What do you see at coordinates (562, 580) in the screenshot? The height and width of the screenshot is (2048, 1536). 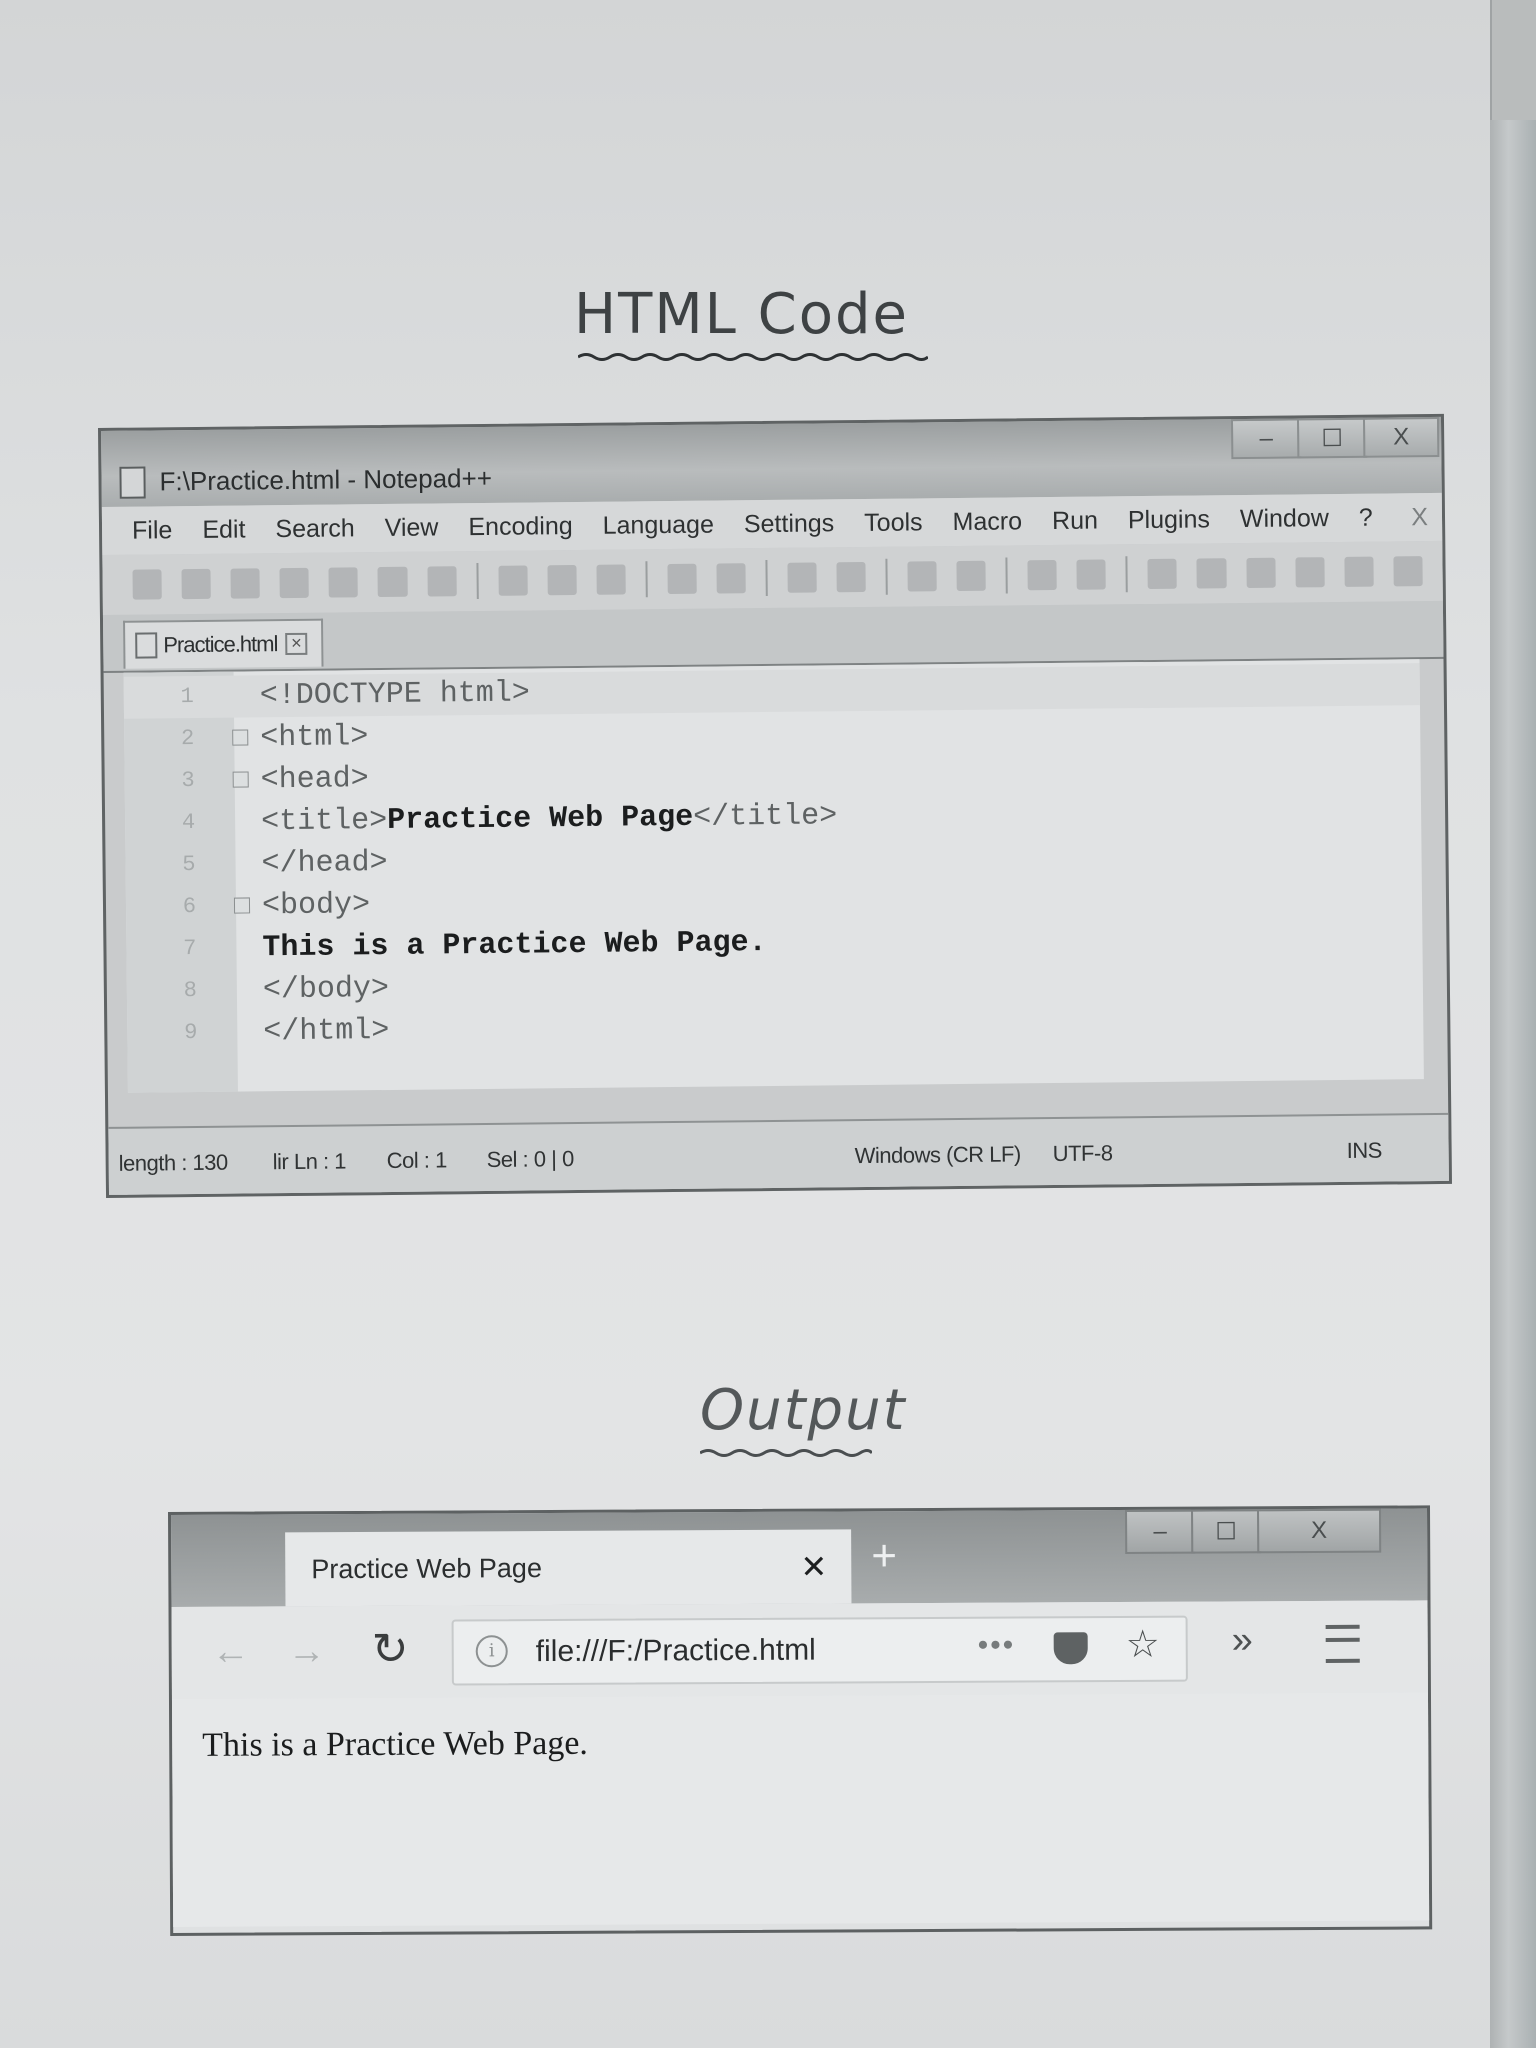 I see `copy-icon` at bounding box center [562, 580].